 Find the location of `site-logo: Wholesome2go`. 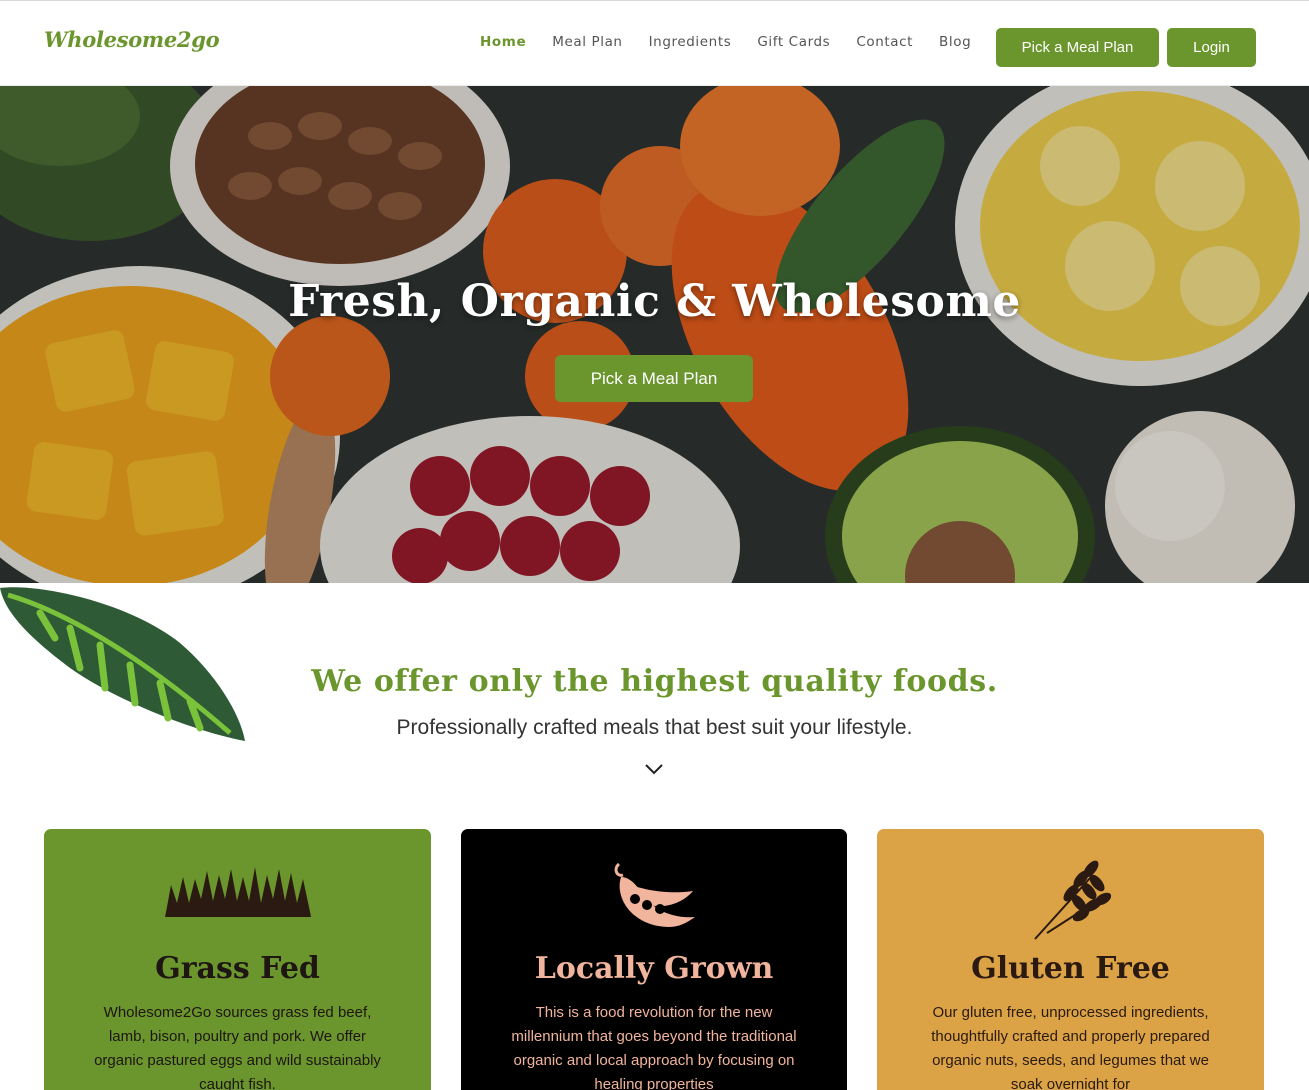

site-logo: Wholesome2go is located at coordinates (132, 39).